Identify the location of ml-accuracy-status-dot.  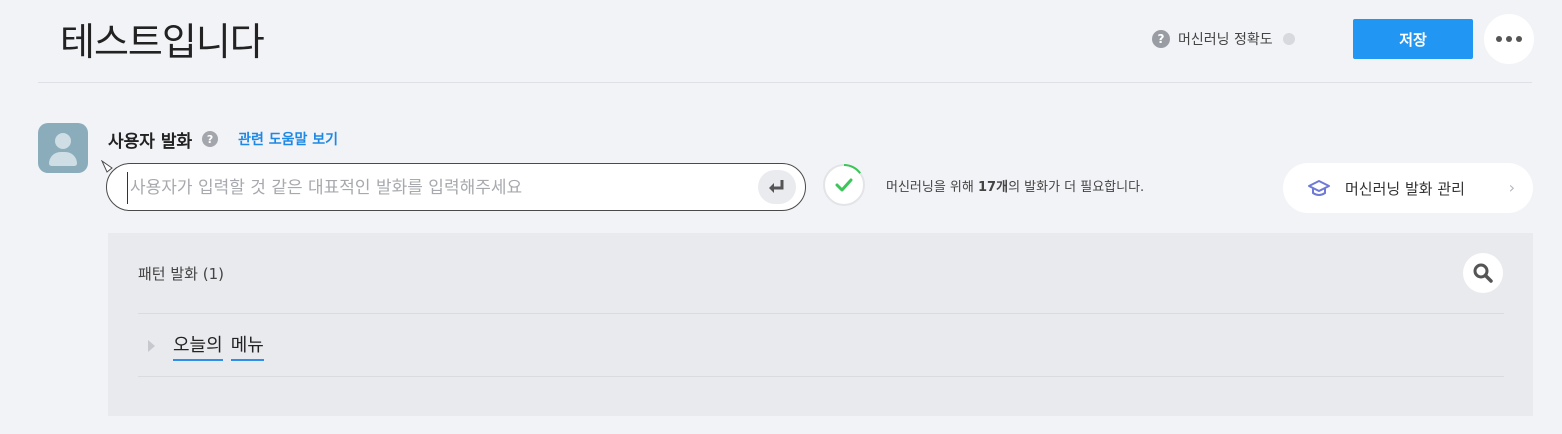
(1288, 39).